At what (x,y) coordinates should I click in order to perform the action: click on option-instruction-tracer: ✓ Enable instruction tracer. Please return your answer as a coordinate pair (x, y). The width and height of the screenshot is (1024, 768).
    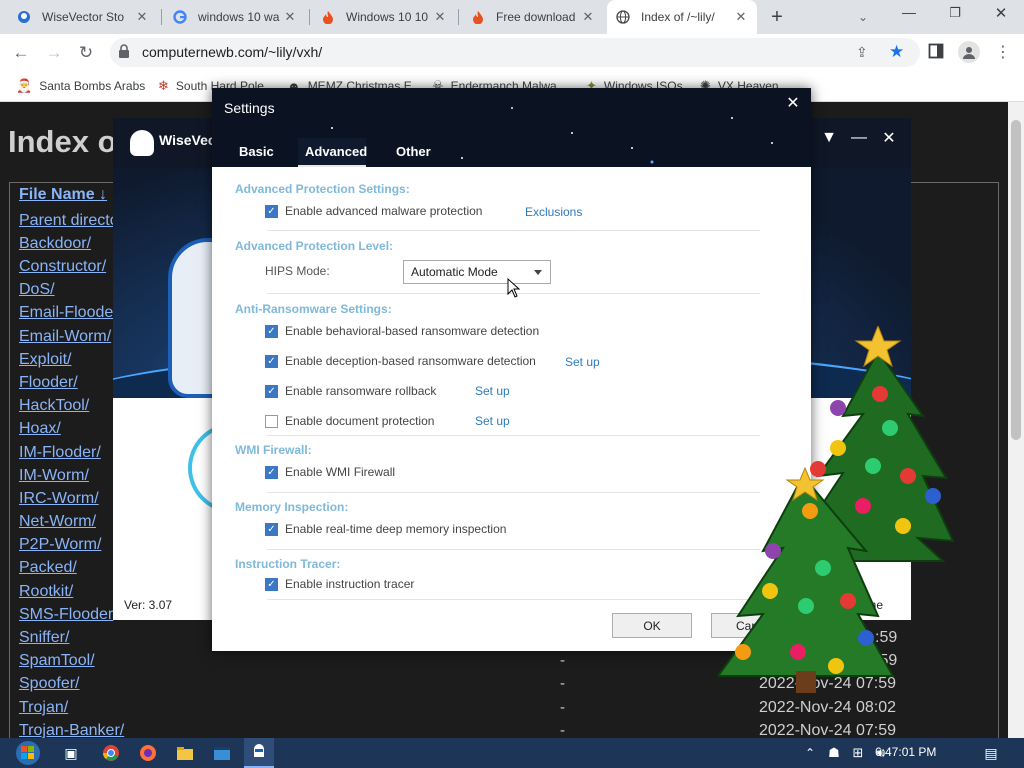
    Looking at the image, I should click on (339, 584).